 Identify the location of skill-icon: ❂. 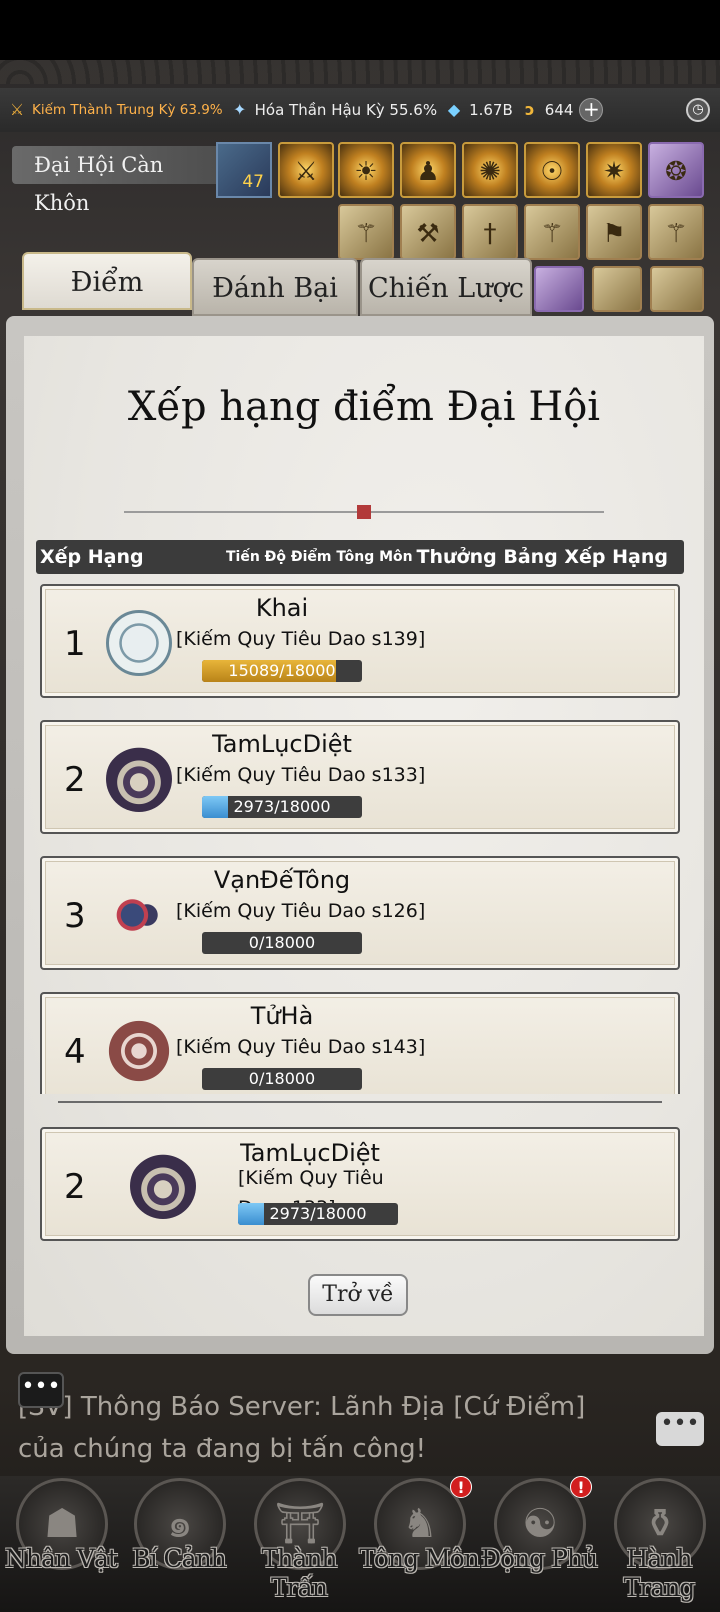
(676, 170).